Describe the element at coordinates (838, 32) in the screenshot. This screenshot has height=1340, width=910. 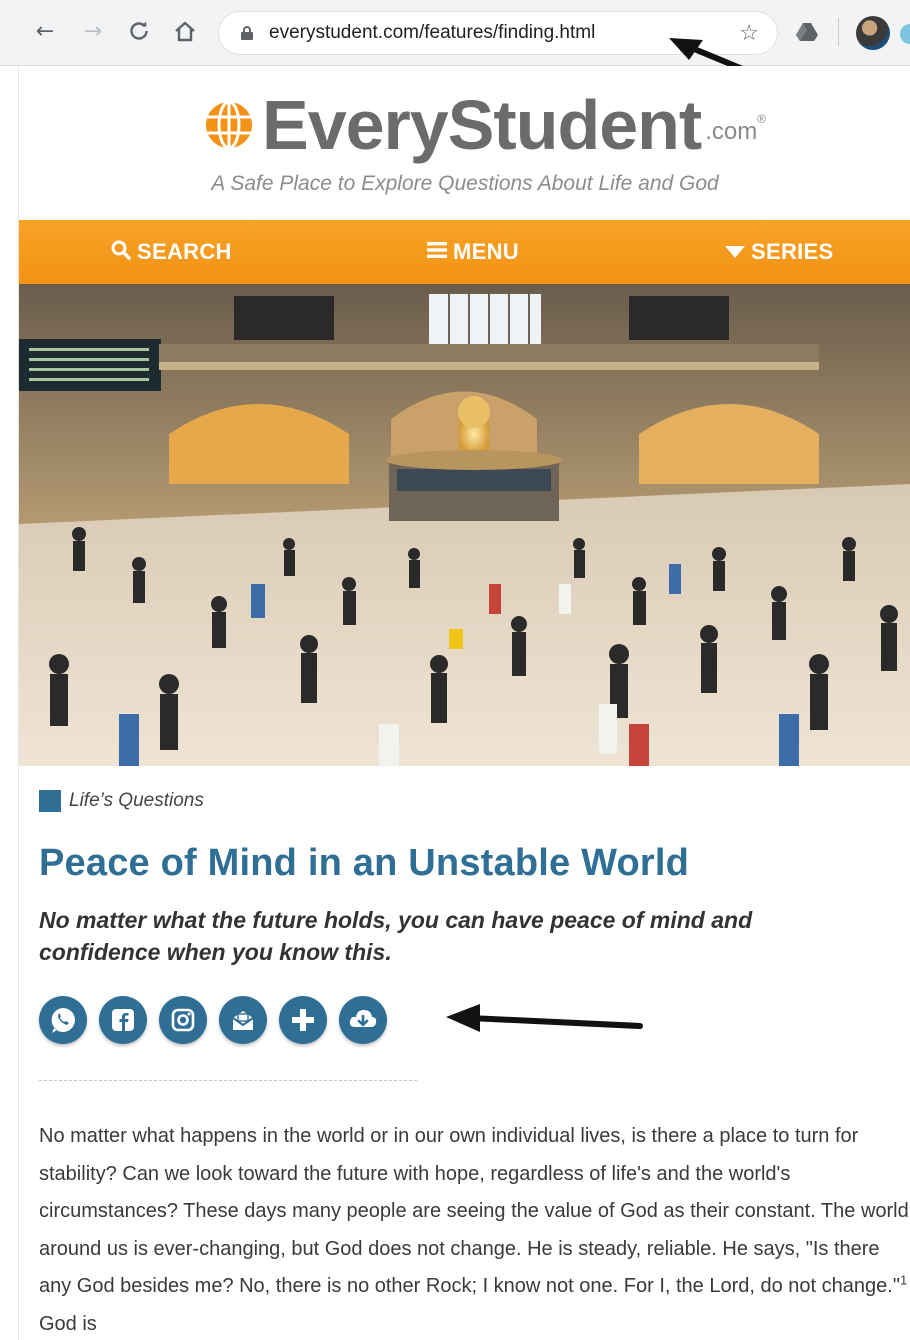
I see `toolbar-divider` at that location.